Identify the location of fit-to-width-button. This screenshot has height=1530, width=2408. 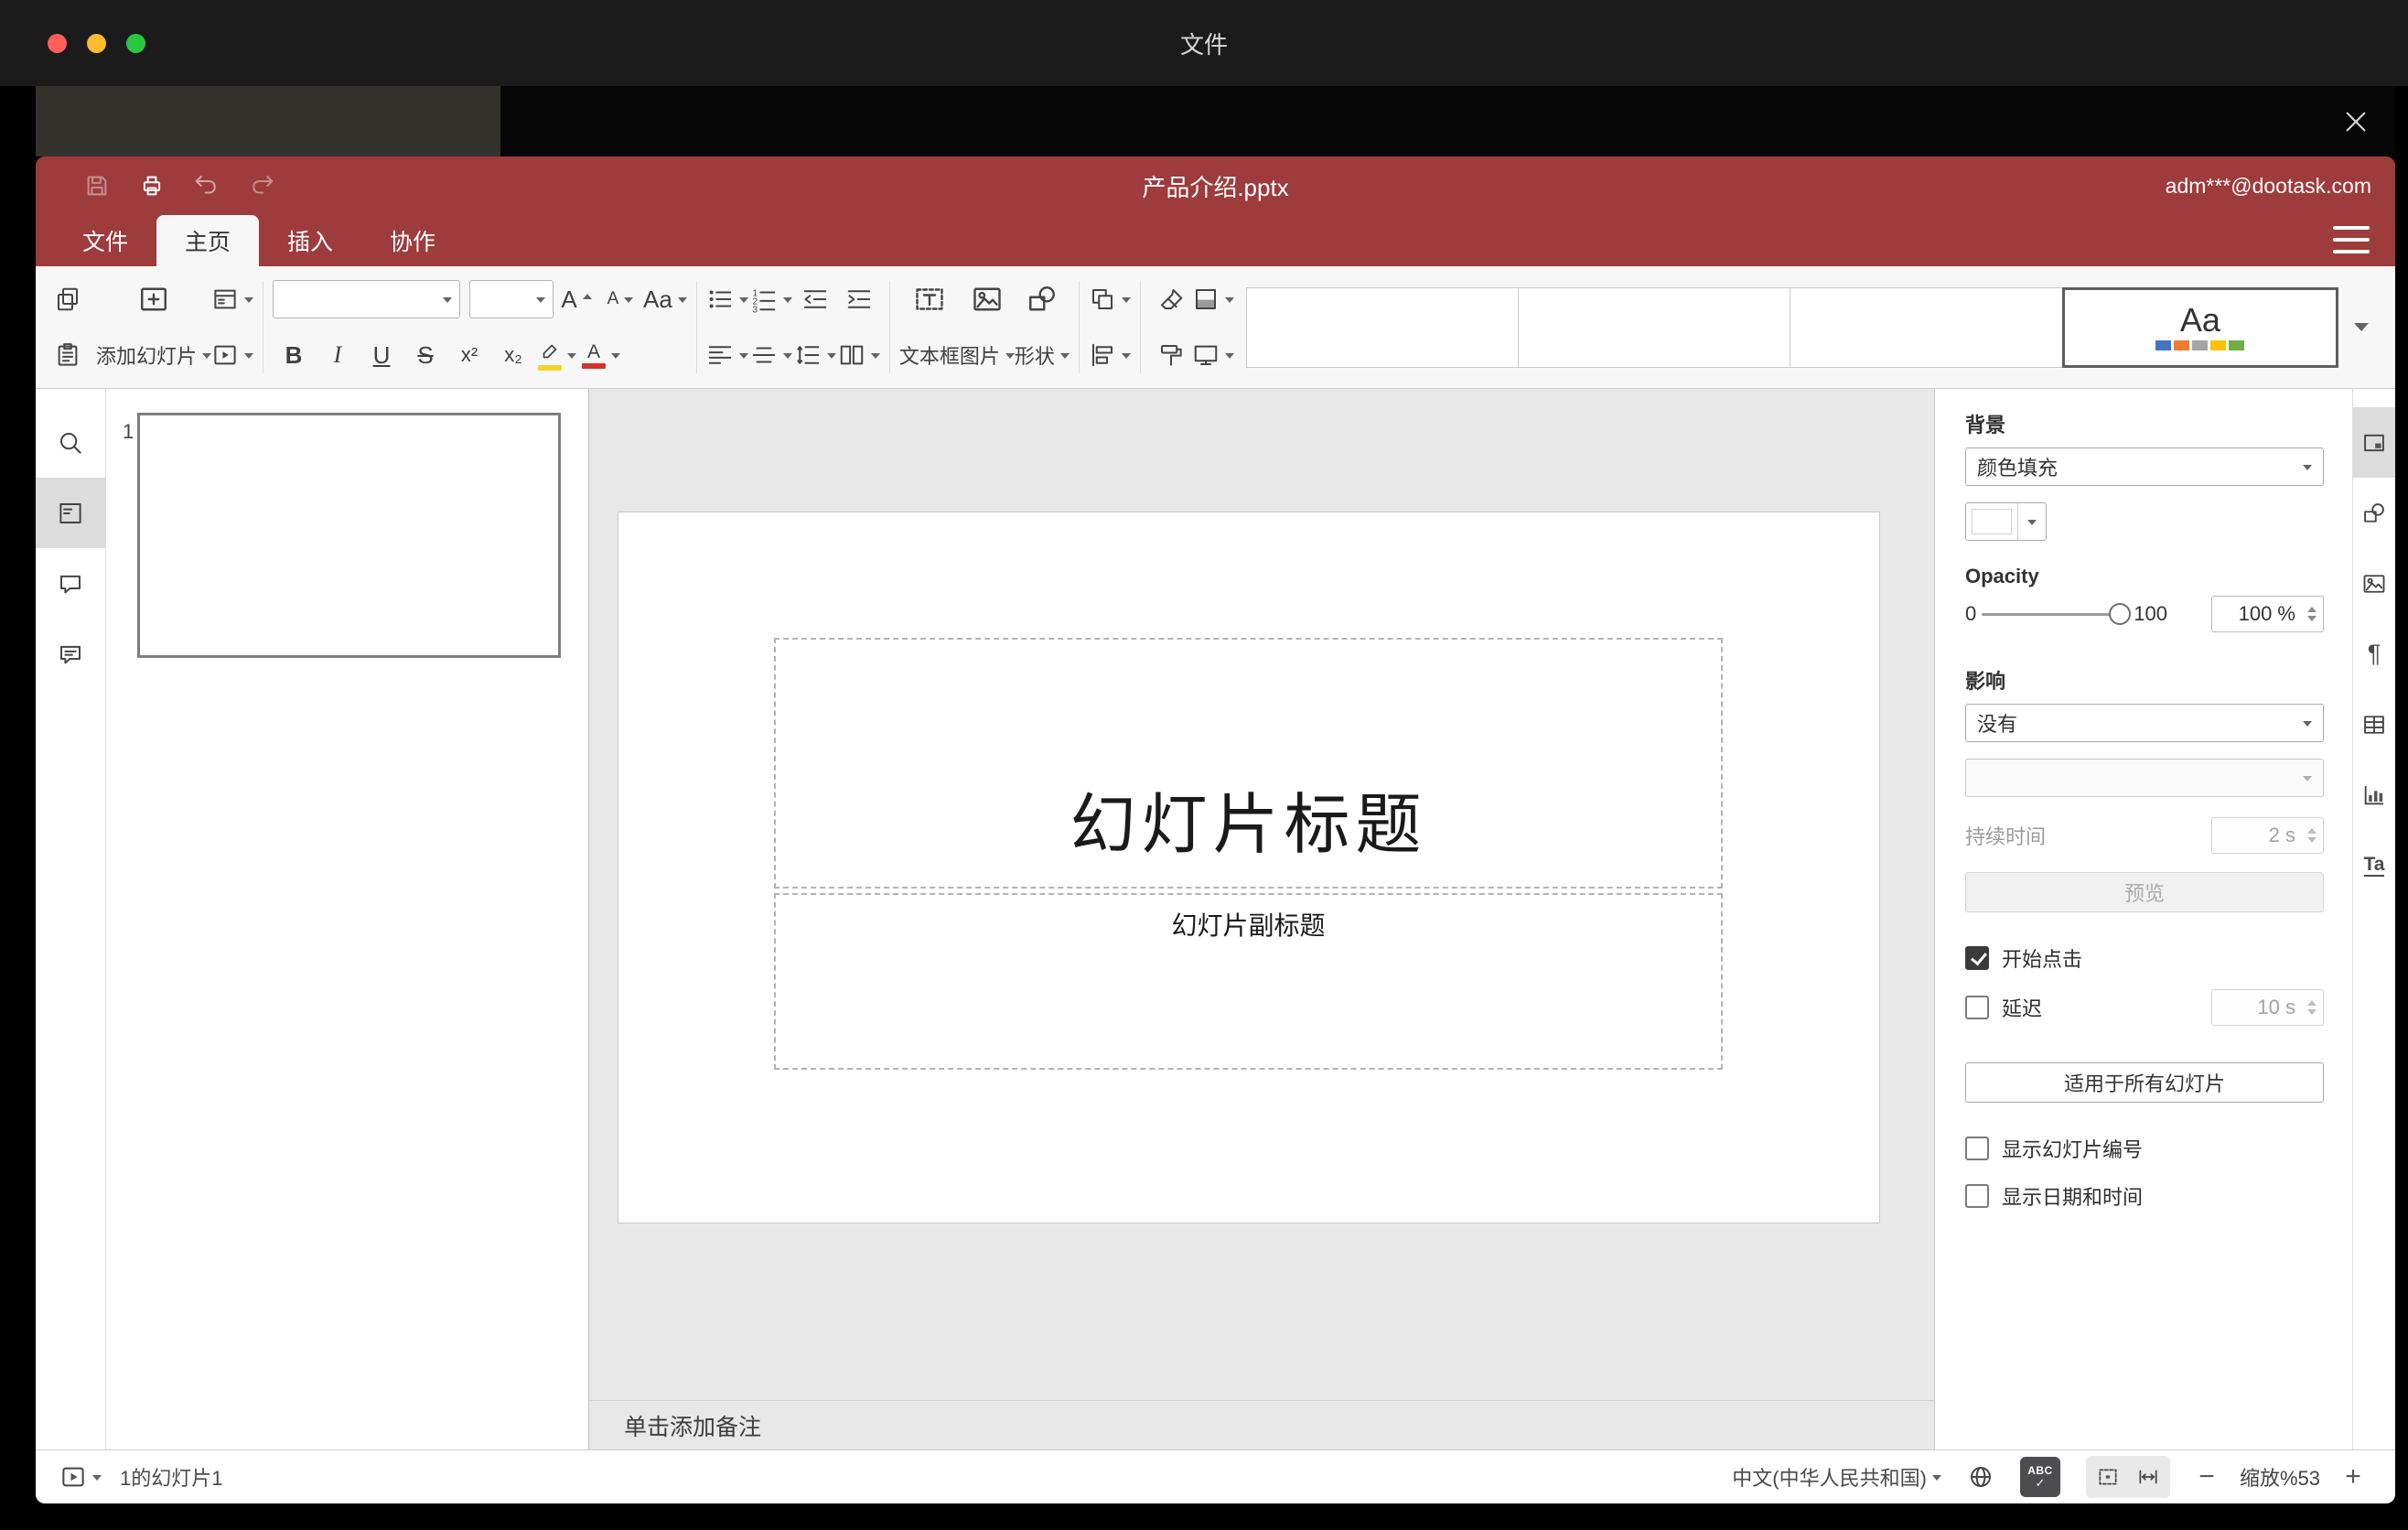
(2148, 1477).